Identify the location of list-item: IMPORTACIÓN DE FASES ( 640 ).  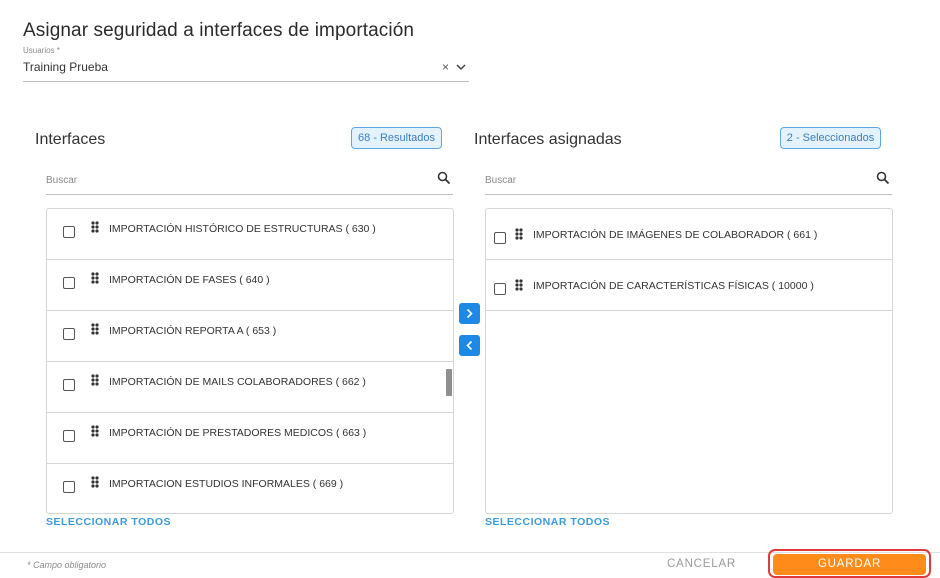
(250, 285).